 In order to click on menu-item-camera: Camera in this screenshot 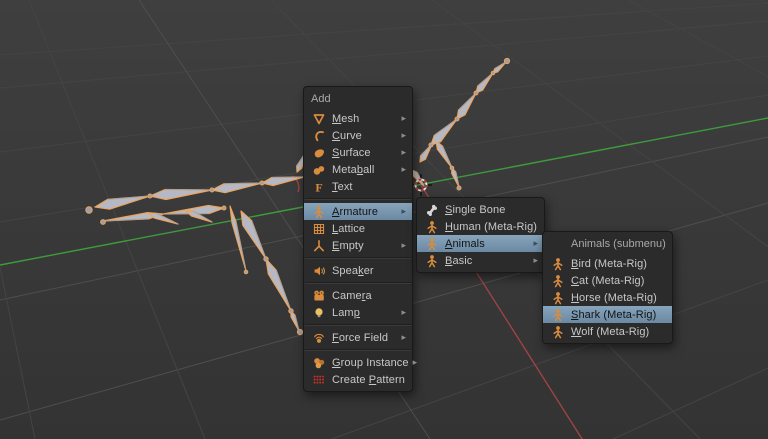, I will do `click(358, 295)`.